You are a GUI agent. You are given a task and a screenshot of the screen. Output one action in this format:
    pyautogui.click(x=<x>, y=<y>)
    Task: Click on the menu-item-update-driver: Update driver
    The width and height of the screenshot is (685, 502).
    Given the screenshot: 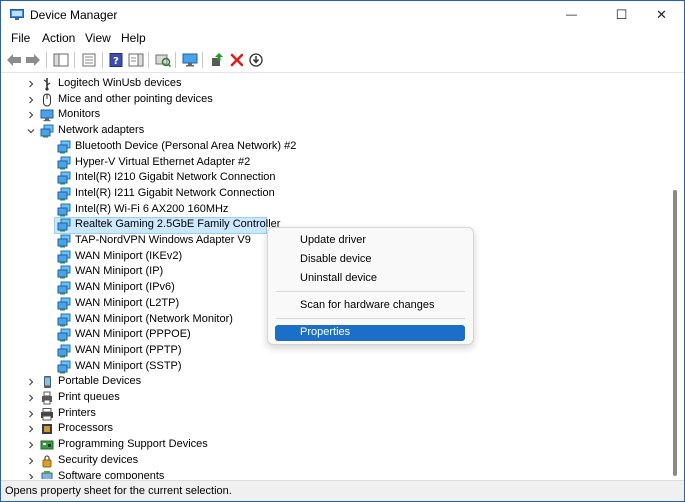 What is the action you would take?
    pyautogui.click(x=370, y=241)
    